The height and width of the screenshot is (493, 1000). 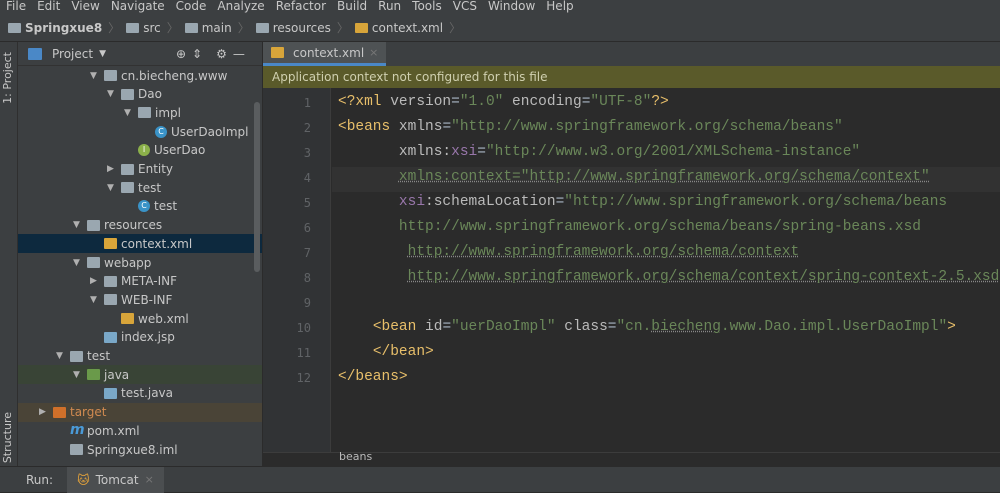 I want to click on tree-item: web.xml, so click(x=140, y=318).